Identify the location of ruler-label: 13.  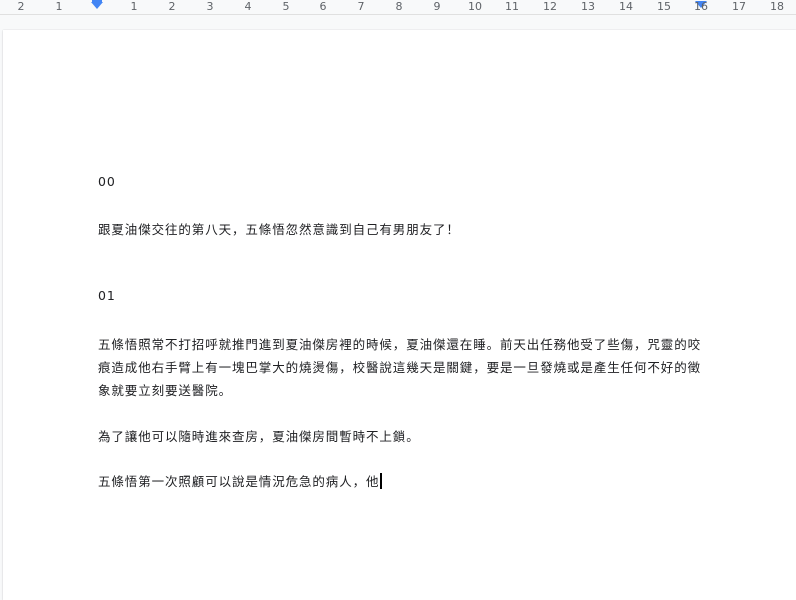
(588, 6).